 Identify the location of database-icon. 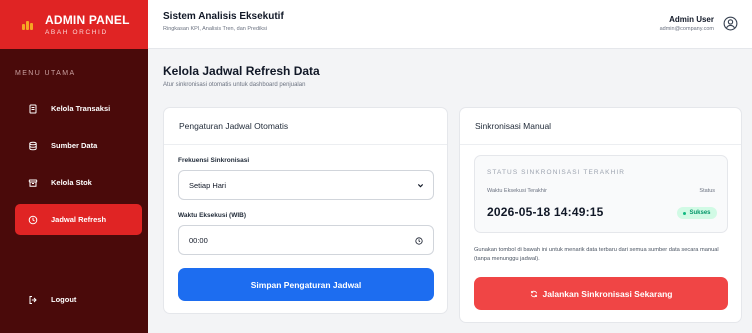
(33, 146).